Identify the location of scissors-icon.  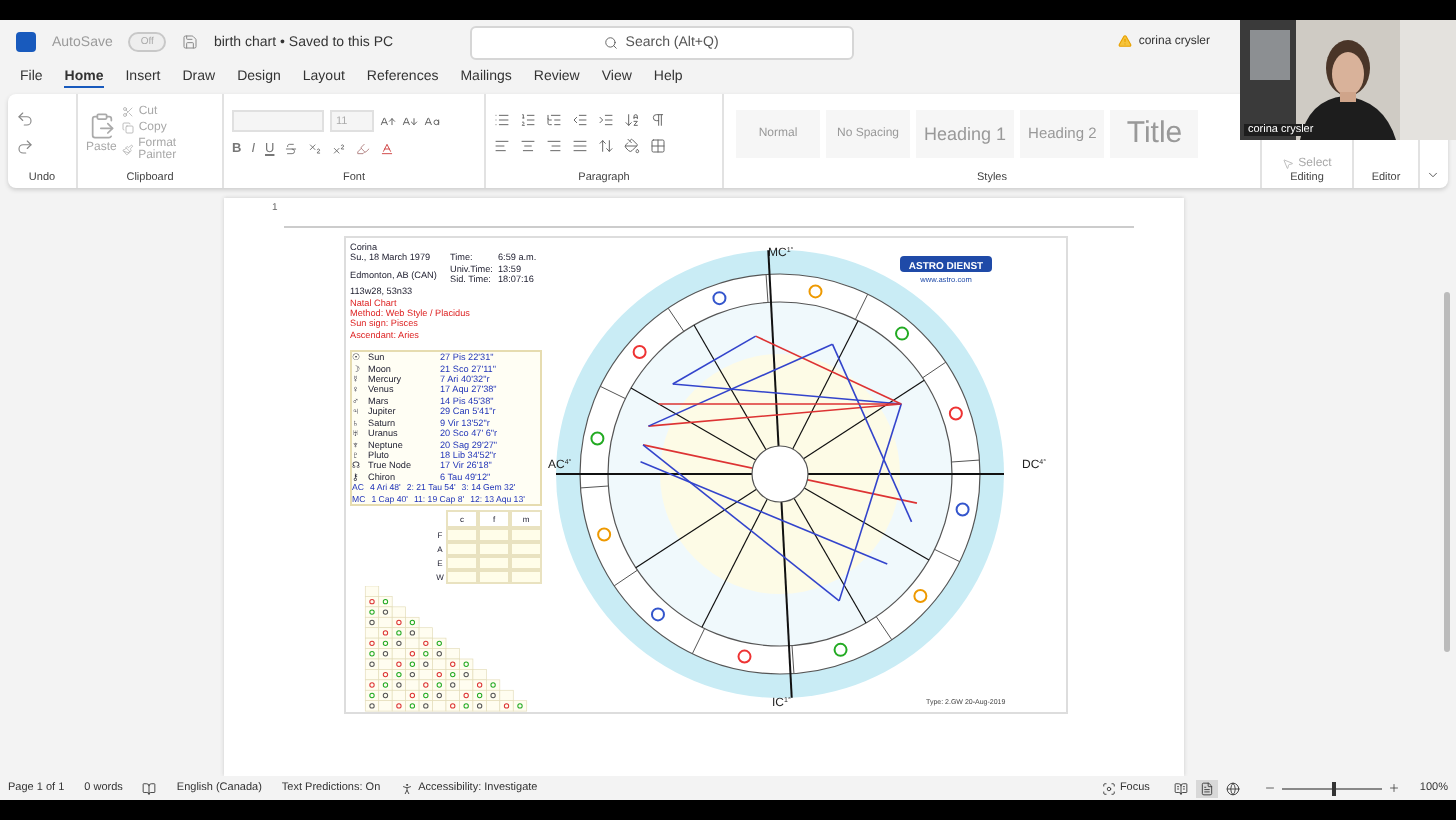
(128, 111).